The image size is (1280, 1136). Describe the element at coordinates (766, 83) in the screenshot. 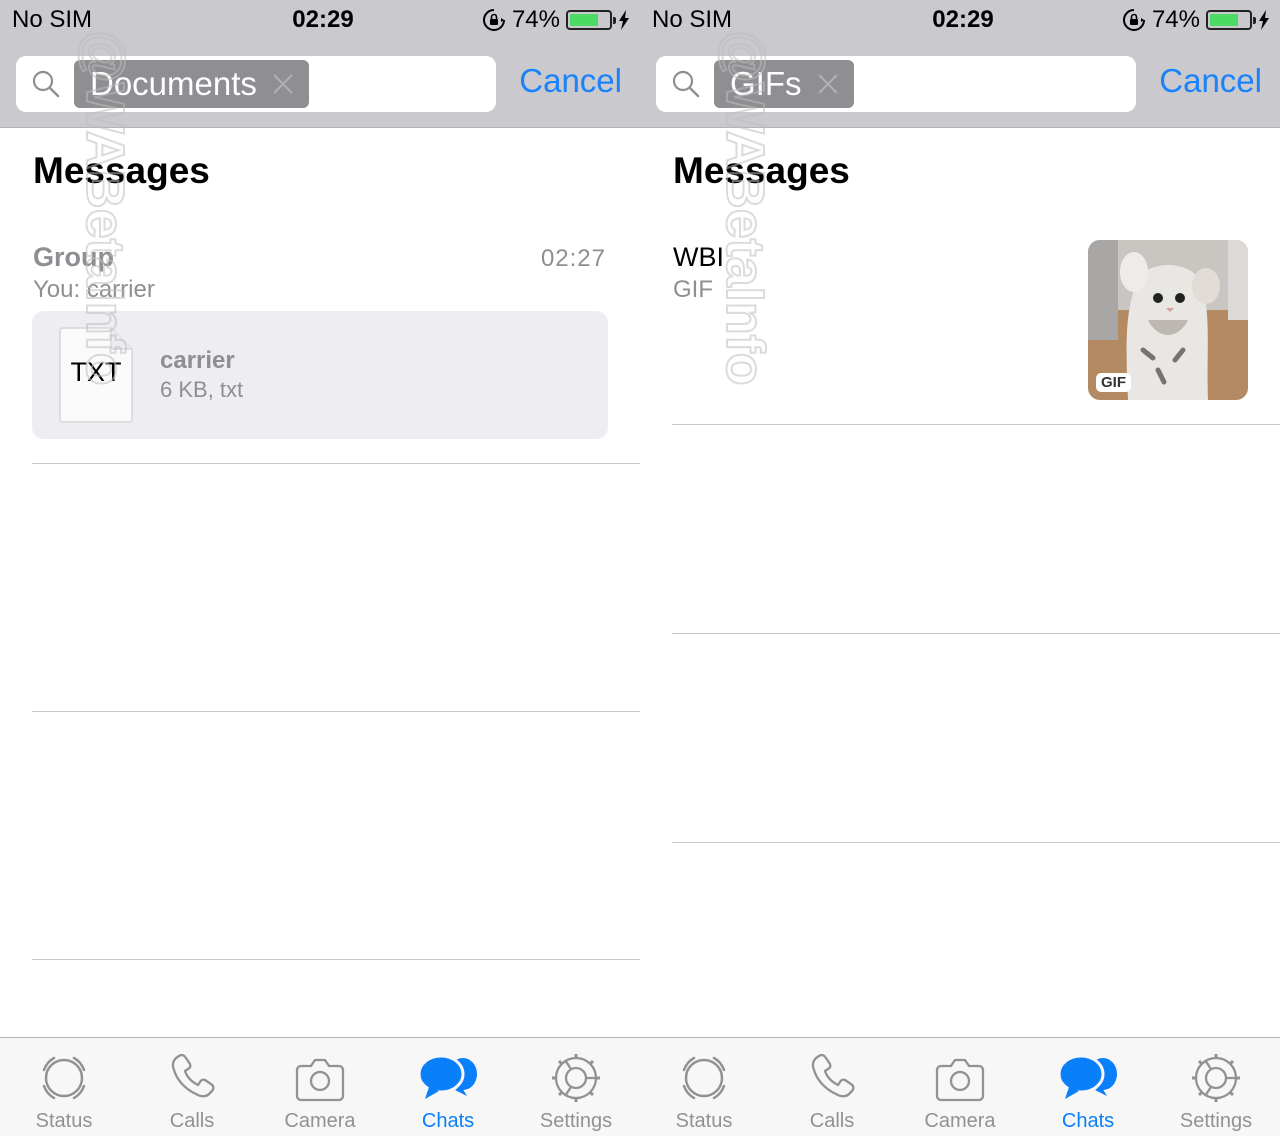

I see `search-token-label: GIFs` at that location.